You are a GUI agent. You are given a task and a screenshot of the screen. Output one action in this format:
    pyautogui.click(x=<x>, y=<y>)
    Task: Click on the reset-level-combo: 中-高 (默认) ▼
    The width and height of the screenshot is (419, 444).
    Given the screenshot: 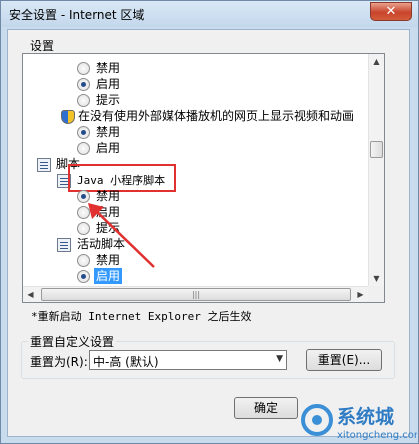 What is the action you would take?
    pyautogui.click(x=188, y=360)
    